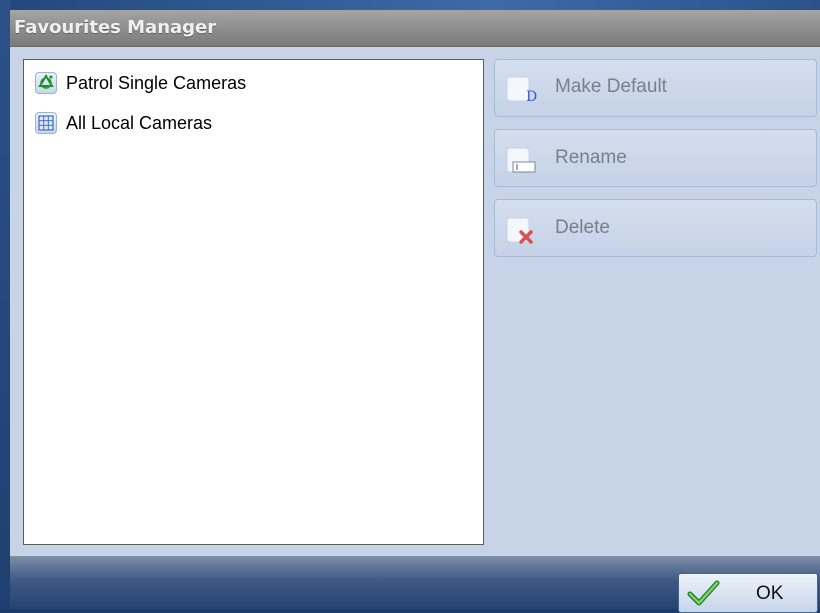  What do you see at coordinates (415, 584) in the screenshot?
I see `dialog-footer: OK` at bounding box center [415, 584].